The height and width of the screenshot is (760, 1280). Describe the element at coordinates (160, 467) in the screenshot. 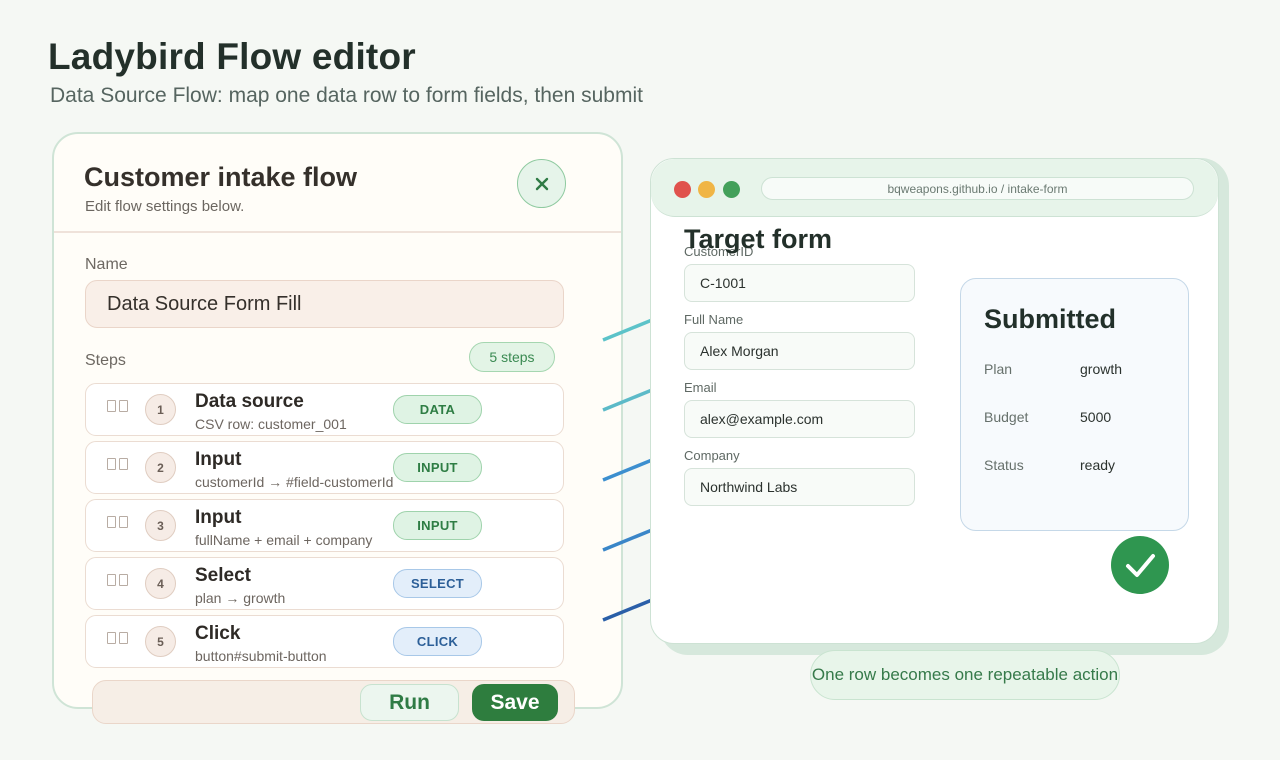

I see `step-number: 2` at that location.